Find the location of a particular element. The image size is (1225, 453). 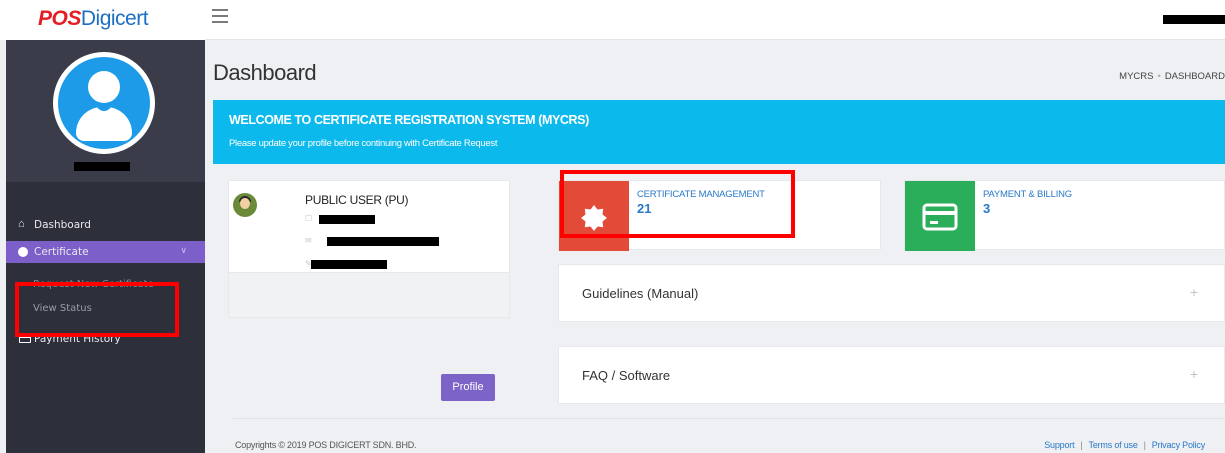

breadcrumb: MYCRS • DASHBOARD is located at coordinates (1172, 76).